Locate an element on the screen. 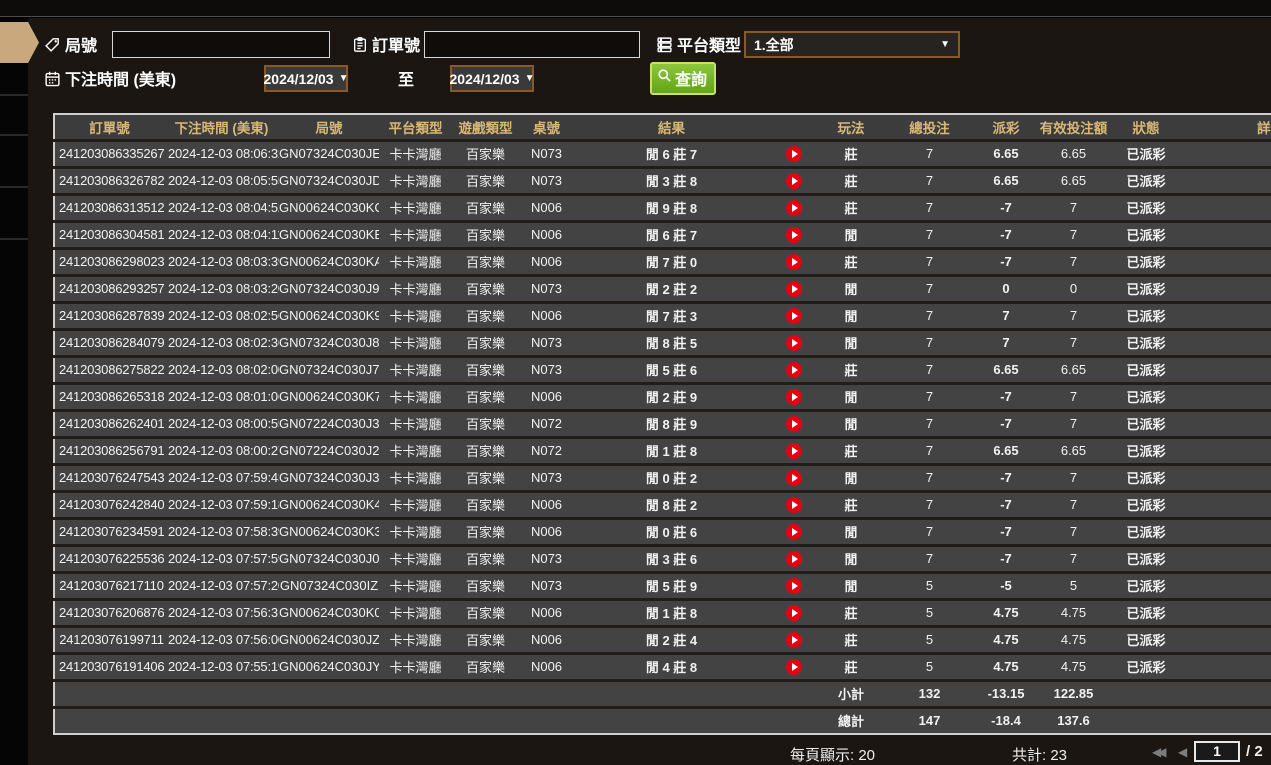 The width and height of the screenshot is (1271, 765). page-count-suffix: / 2 is located at coordinates (1254, 751).